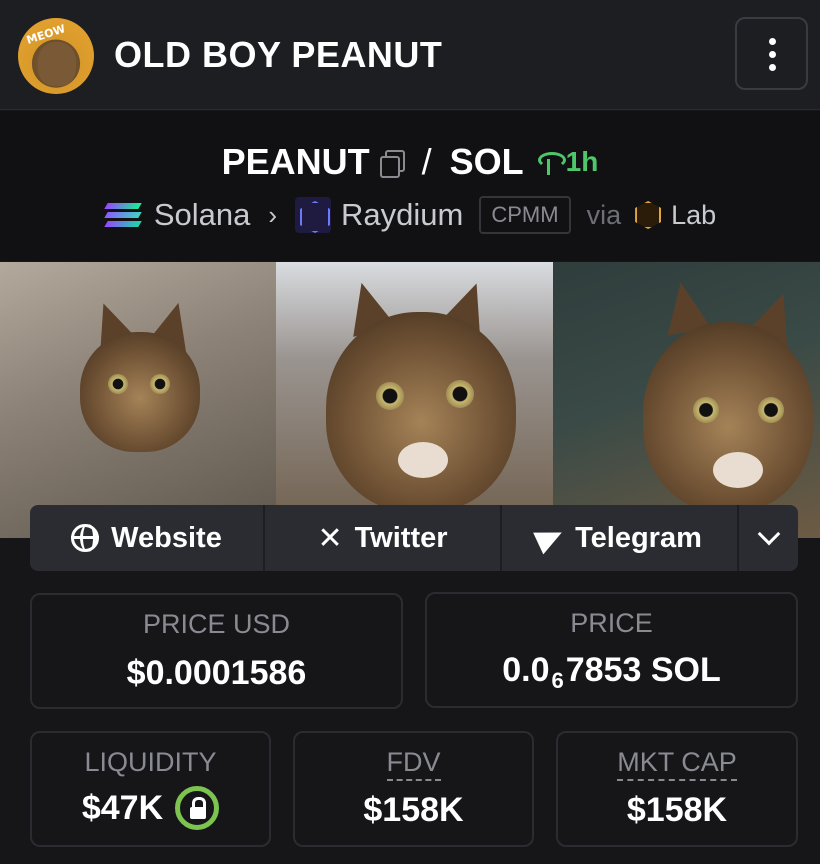  I want to click on telegram-link: Telegram, so click(620, 538).